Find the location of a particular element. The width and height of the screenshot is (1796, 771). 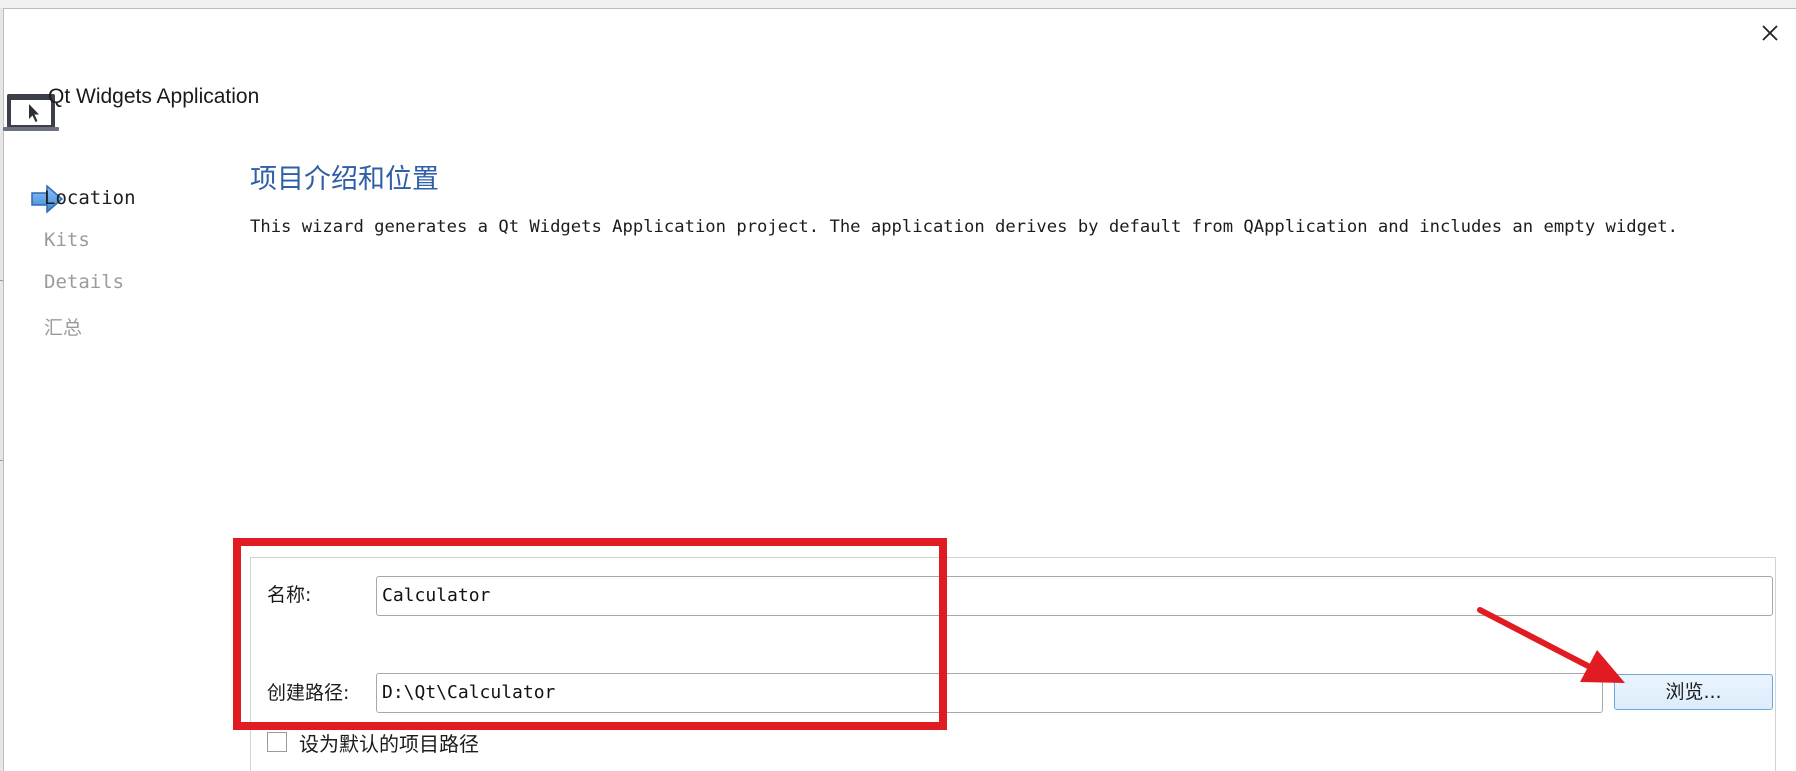

step-summary: 汇总 is located at coordinates (63, 328).